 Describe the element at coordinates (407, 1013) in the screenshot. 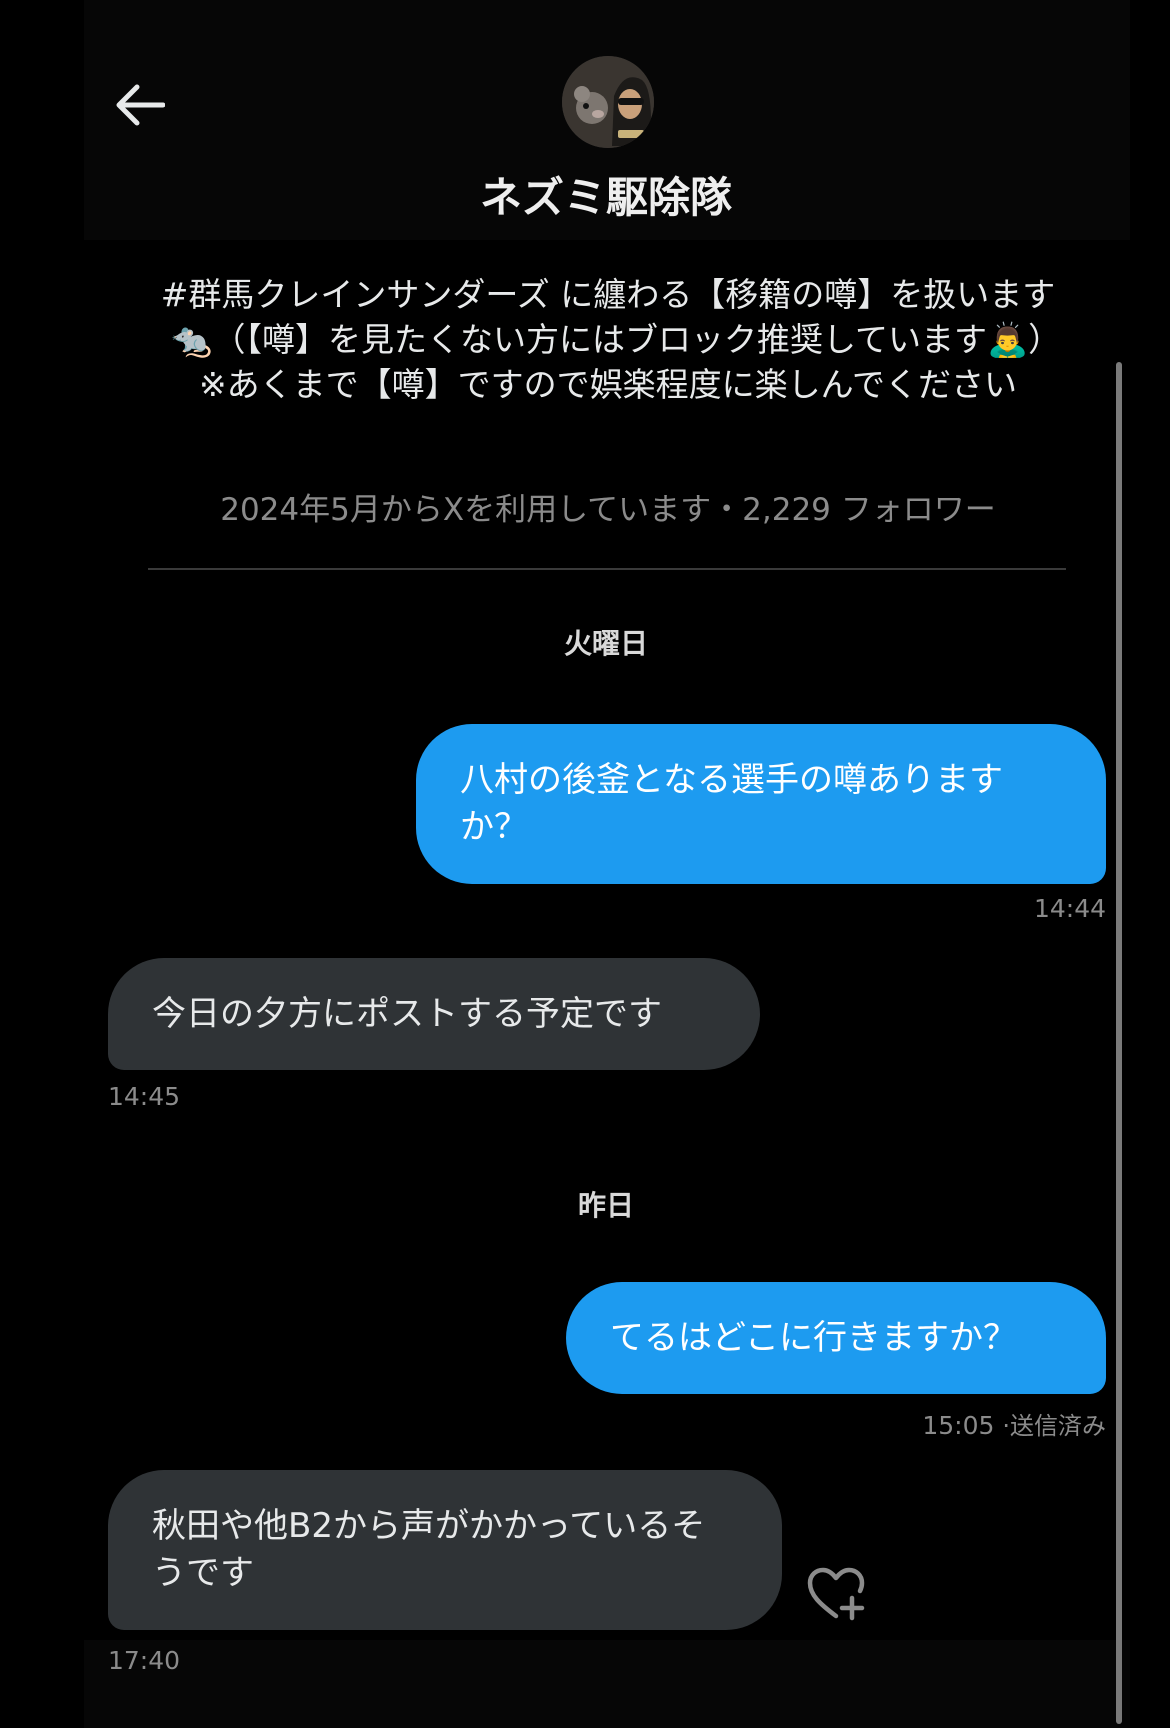

I see `message-text: 今日の夕方にポストする予定です` at that location.